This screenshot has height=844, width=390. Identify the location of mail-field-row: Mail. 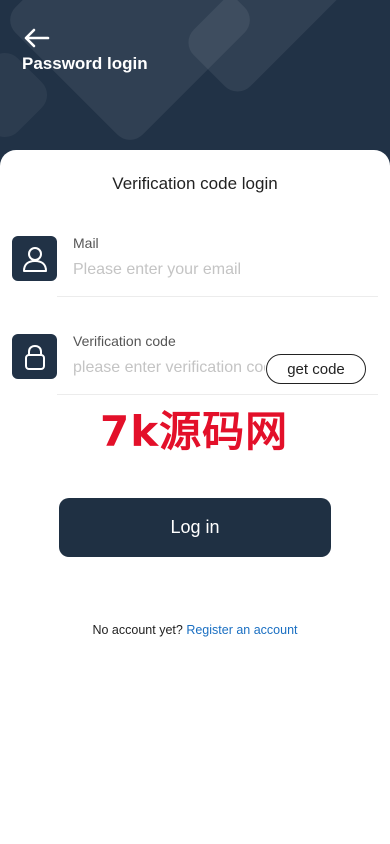
(195, 270).